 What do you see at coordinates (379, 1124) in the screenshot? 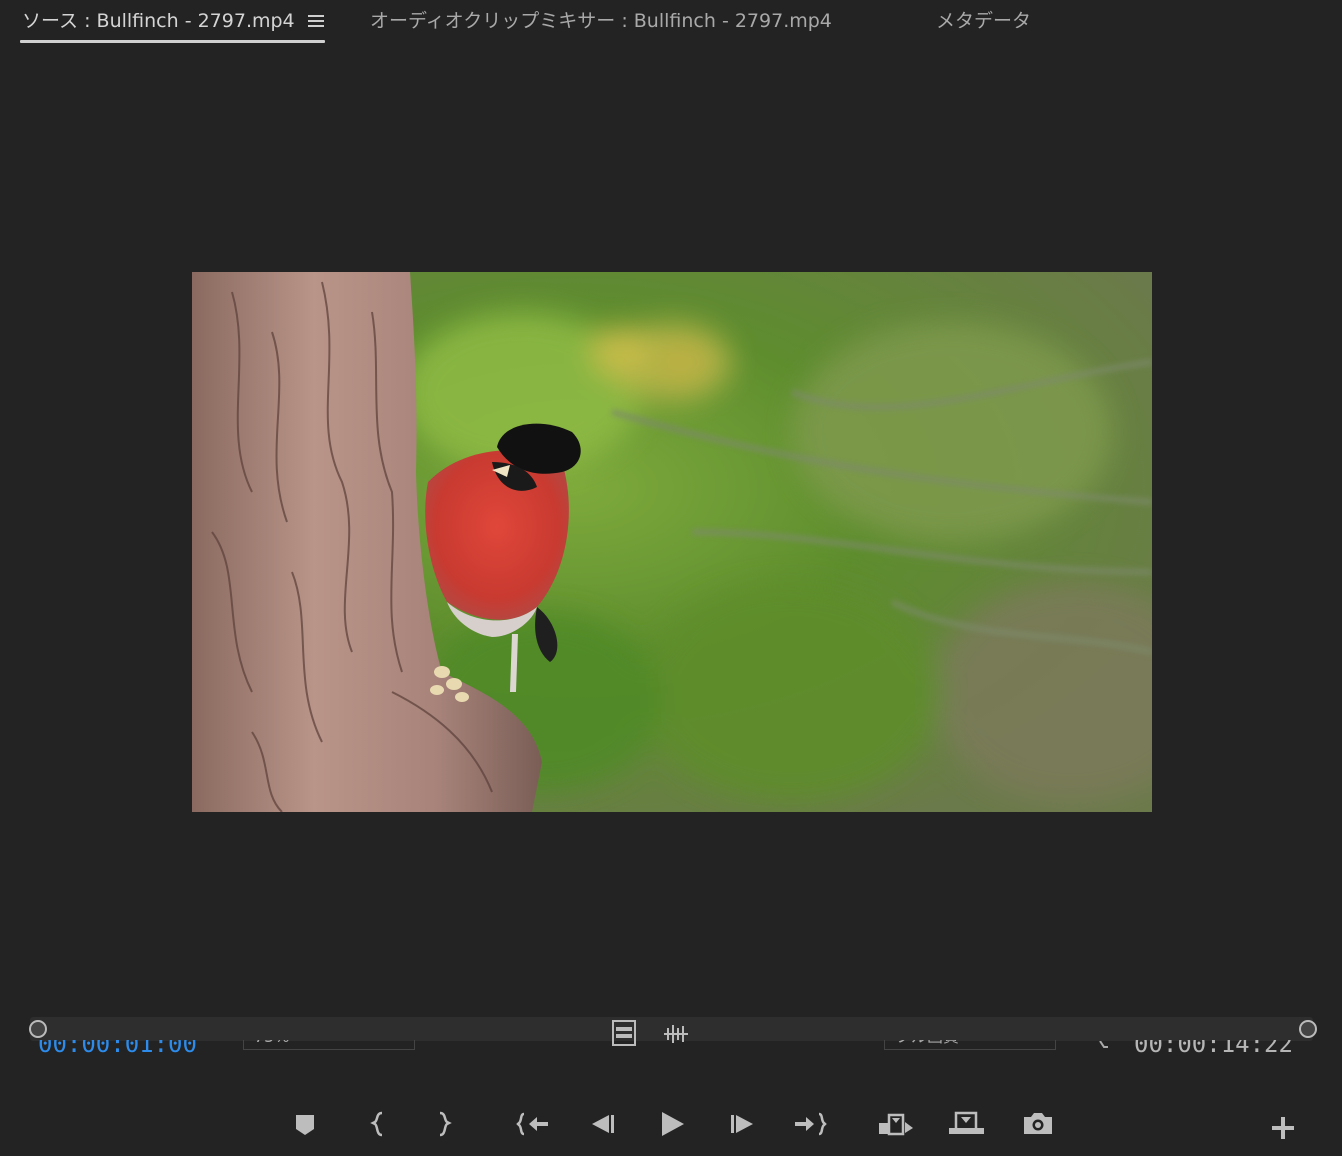
I see `mark-in-icon` at bounding box center [379, 1124].